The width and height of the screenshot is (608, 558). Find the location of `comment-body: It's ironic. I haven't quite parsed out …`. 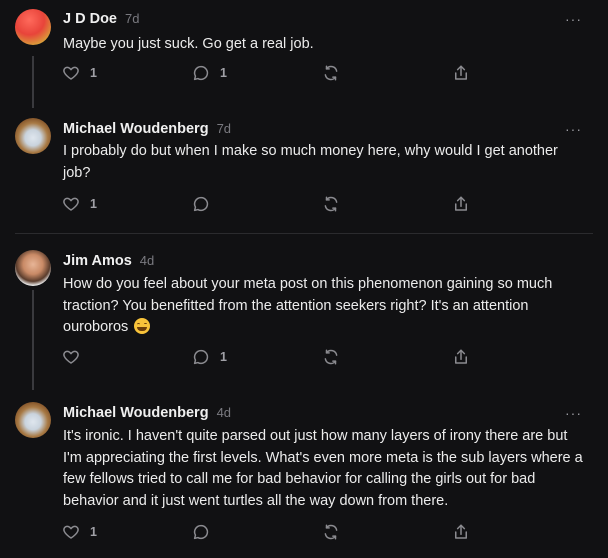

comment-body: It's ironic. I haven't quite parsed out … is located at coordinates (323, 468).